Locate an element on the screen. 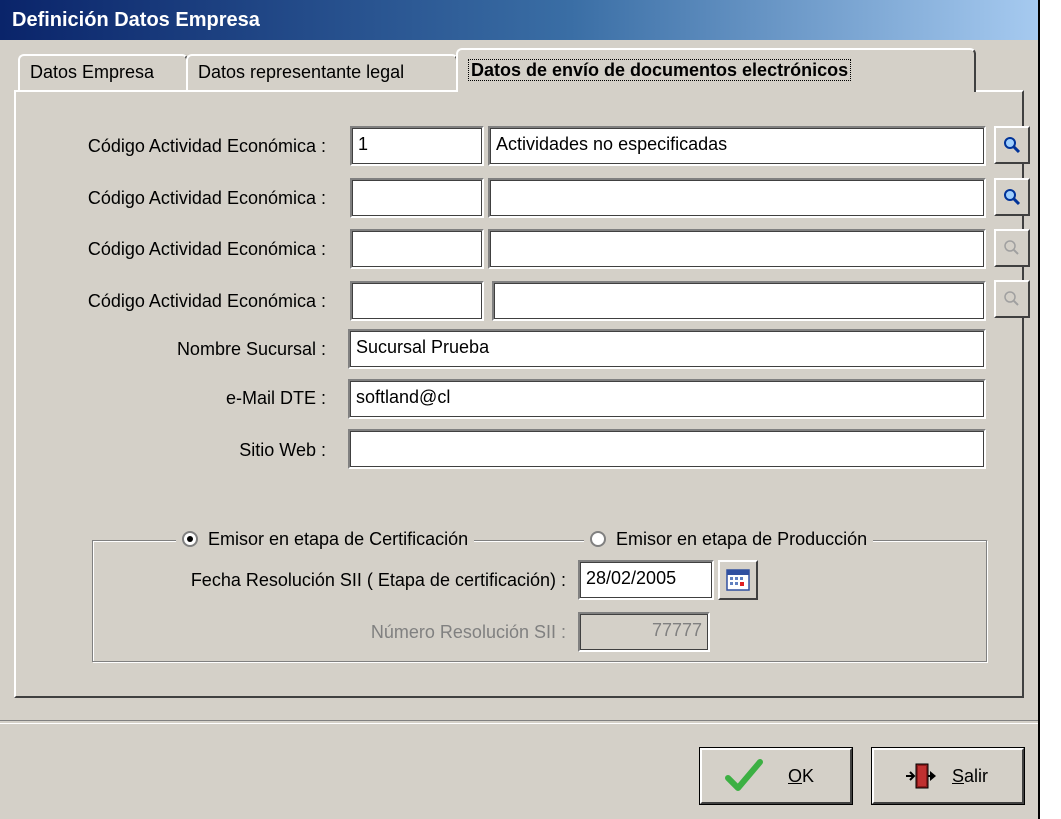 The height and width of the screenshot is (819, 1061). activity-code-input: 1 is located at coordinates (417, 146).